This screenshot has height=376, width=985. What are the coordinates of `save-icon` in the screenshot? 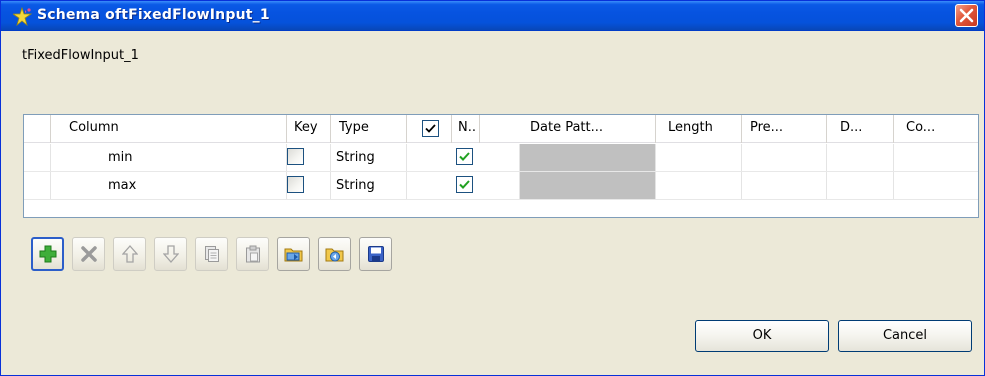 It's located at (375, 254).